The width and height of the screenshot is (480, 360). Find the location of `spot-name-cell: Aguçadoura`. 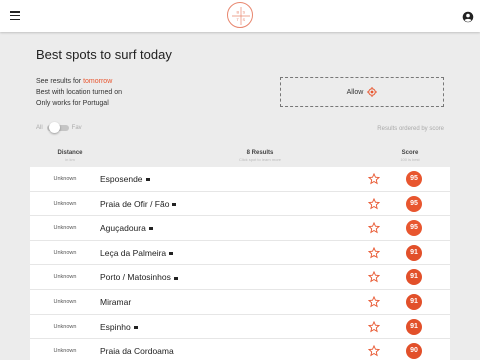

spot-name-cell: Aguçadoura is located at coordinates (126, 228).